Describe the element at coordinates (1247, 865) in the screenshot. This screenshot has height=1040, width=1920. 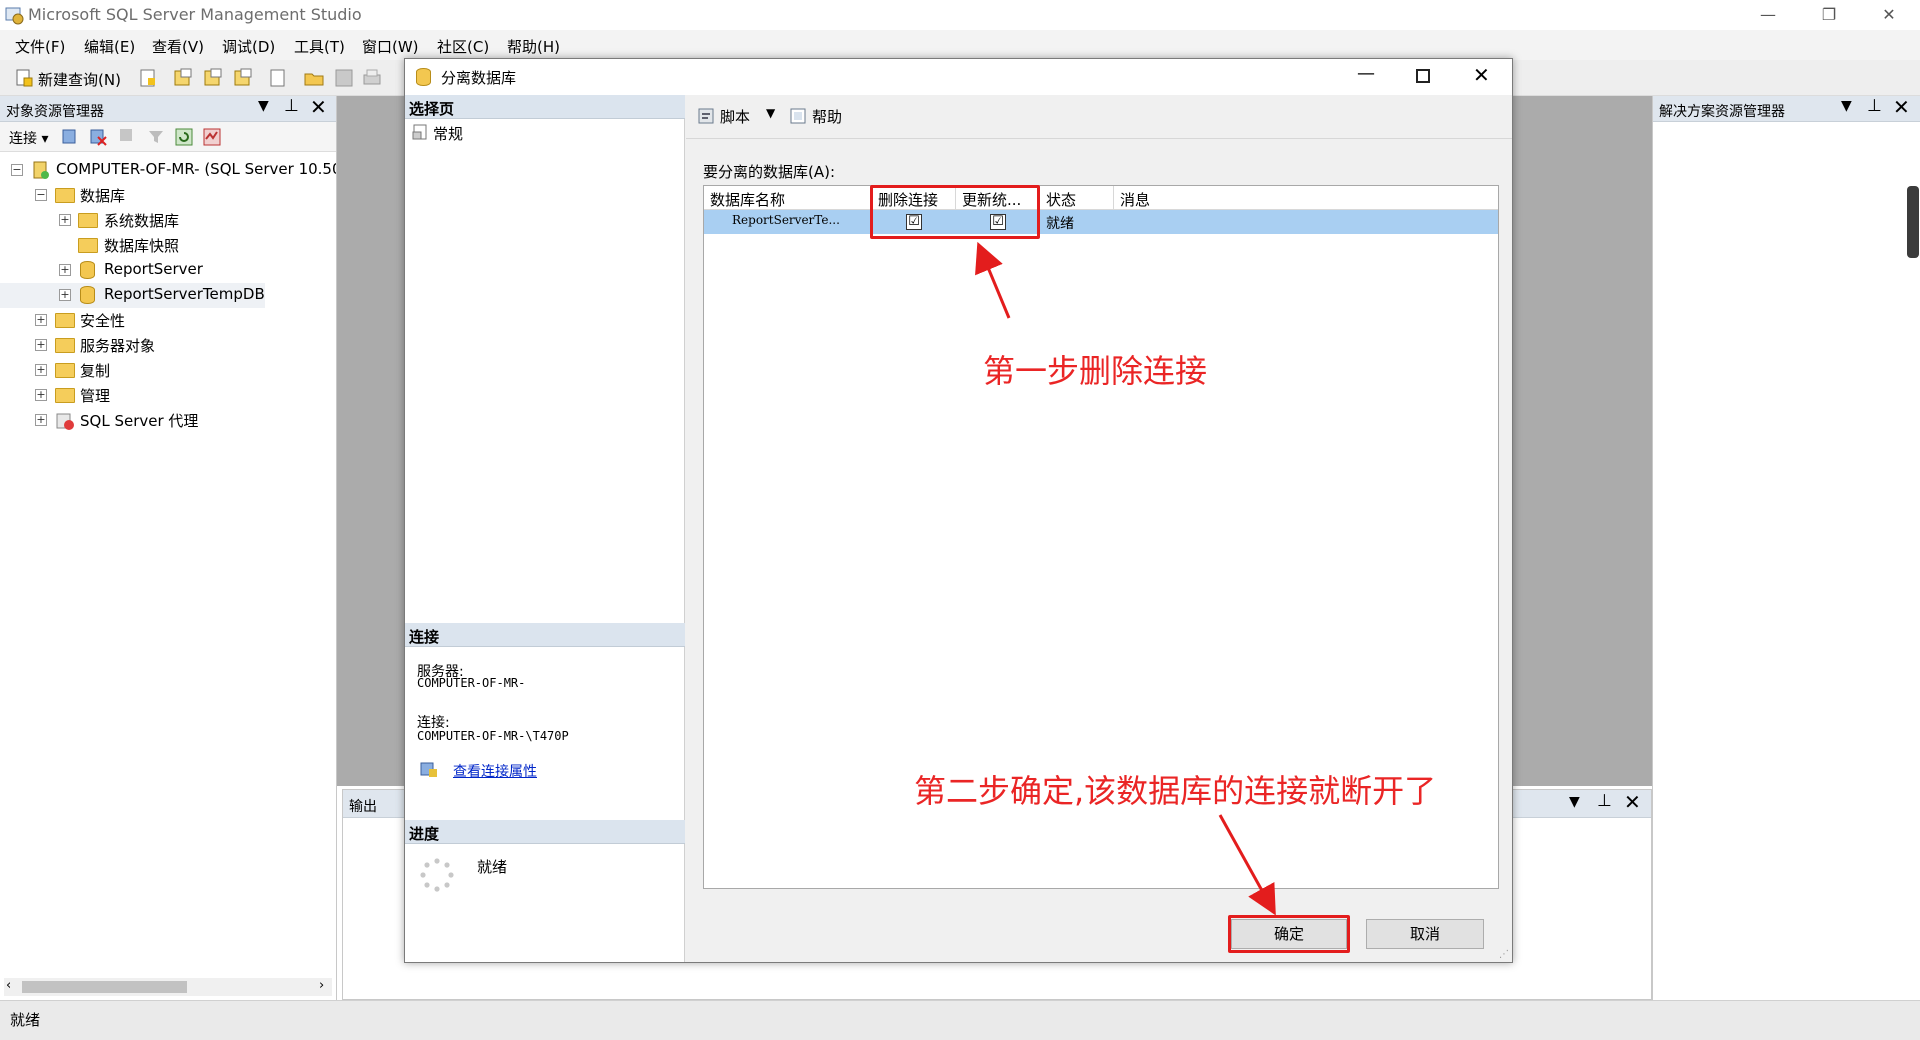
I see `arrow-step2` at that location.